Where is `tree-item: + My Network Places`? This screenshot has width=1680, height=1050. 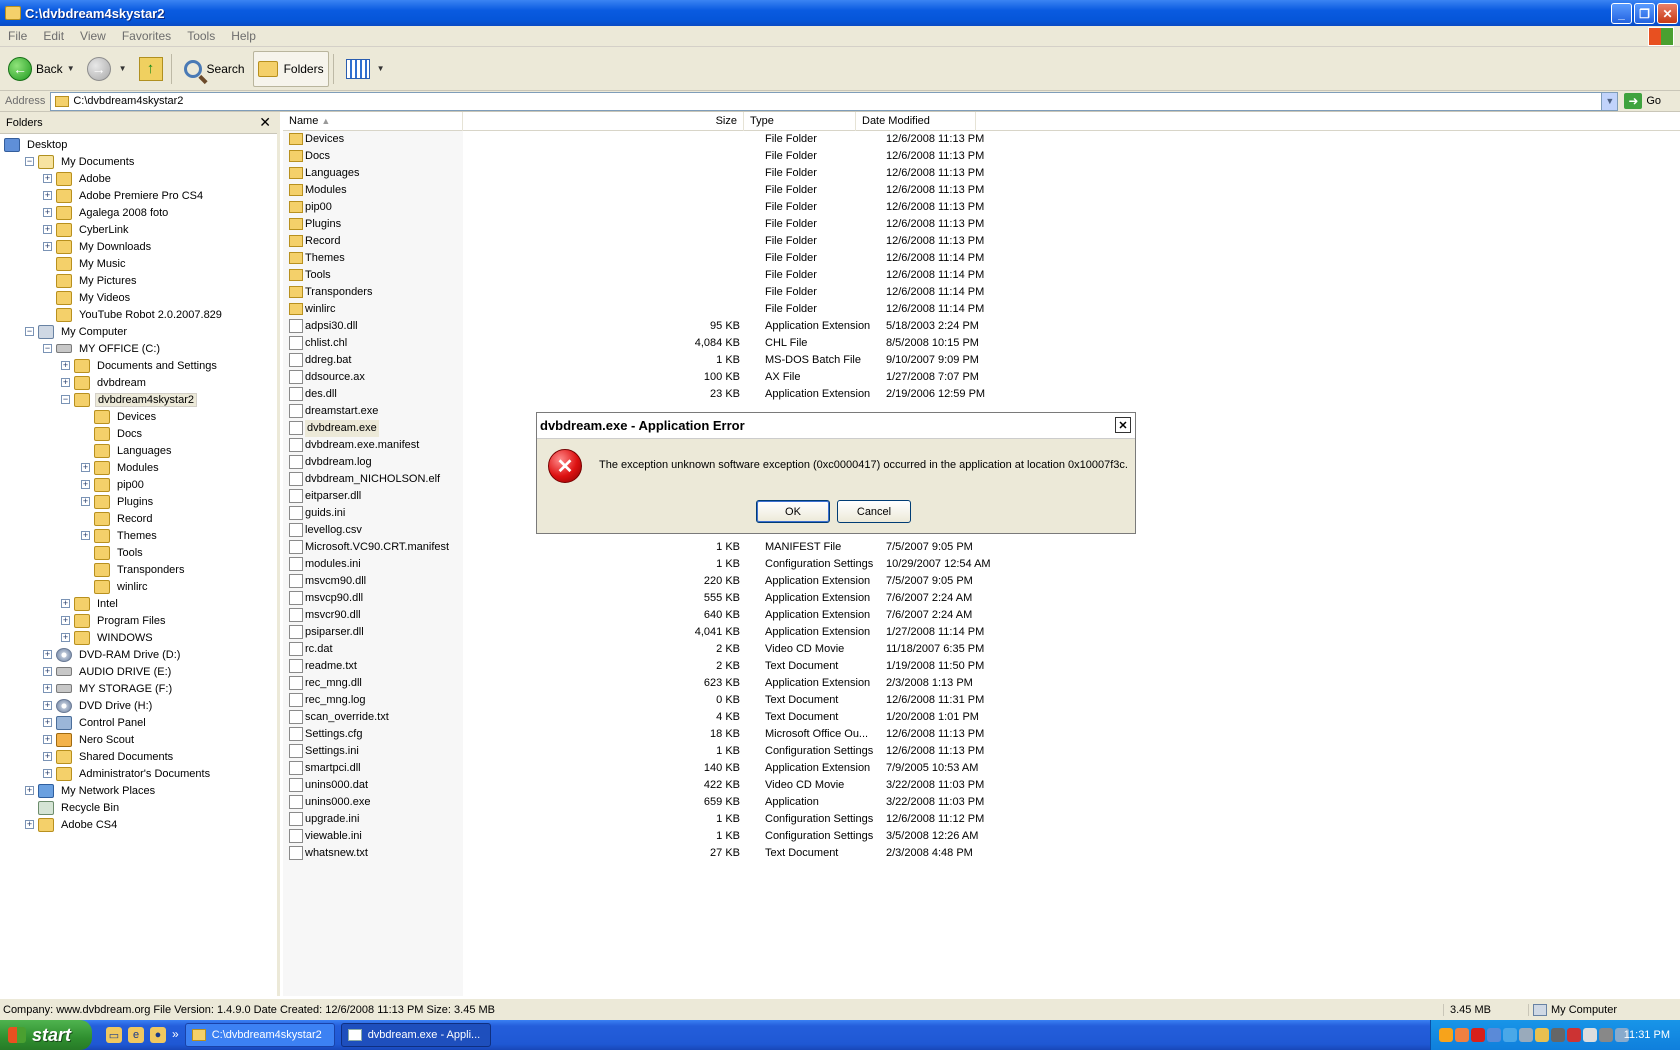
tree-item: + My Network Places is located at coordinates (91, 790).